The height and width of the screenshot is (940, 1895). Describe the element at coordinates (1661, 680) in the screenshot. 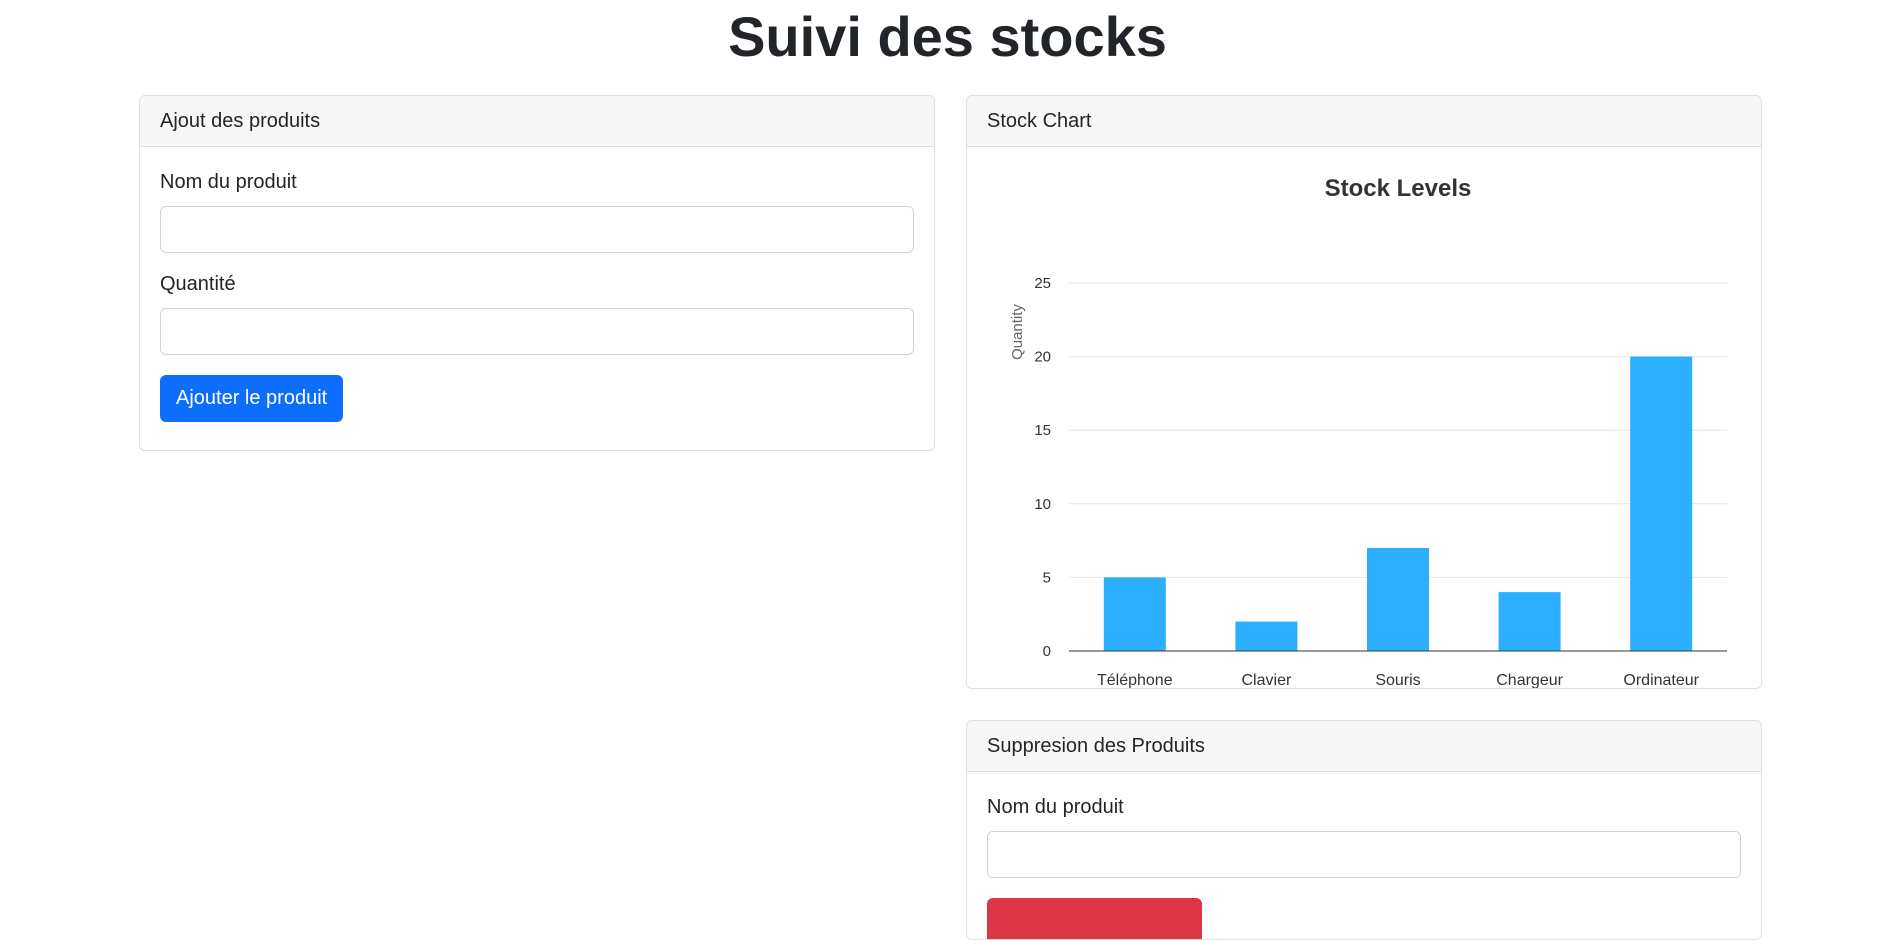

I see `x-tick-label: Ordinateur` at that location.